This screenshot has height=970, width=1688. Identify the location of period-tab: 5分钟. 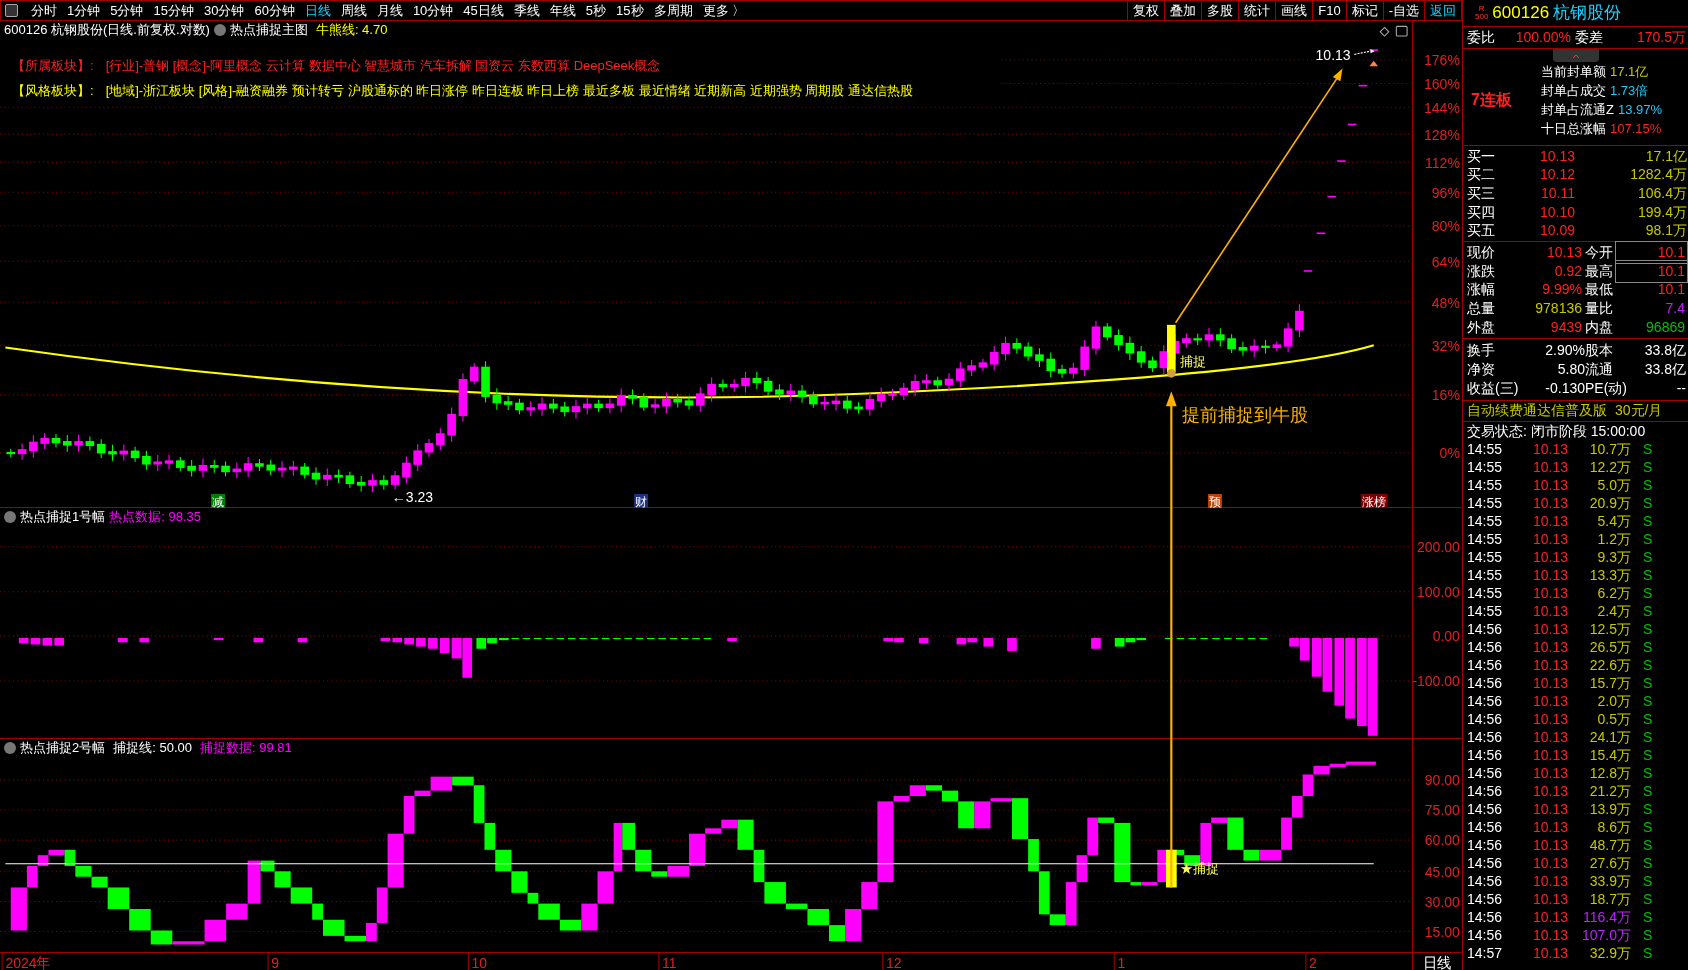
(127, 10).